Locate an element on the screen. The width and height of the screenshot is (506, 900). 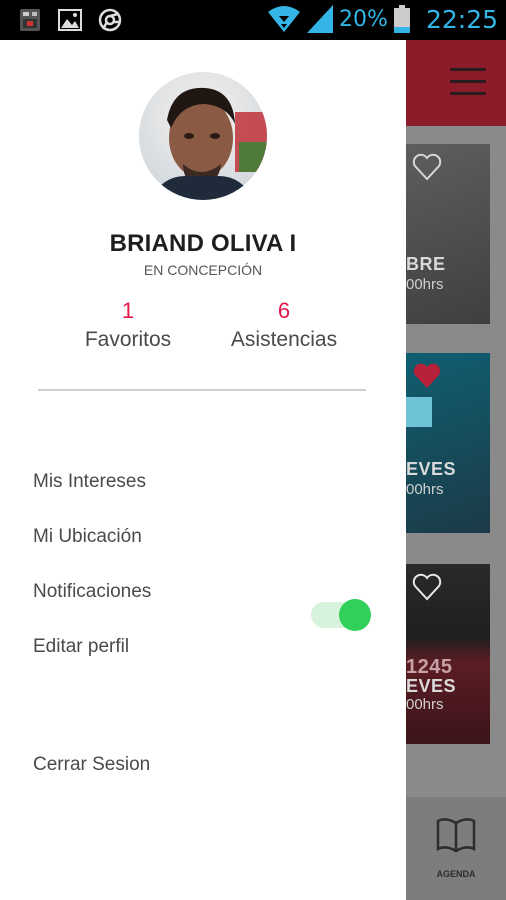
chrome-icon is located at coordinates (110, 20).